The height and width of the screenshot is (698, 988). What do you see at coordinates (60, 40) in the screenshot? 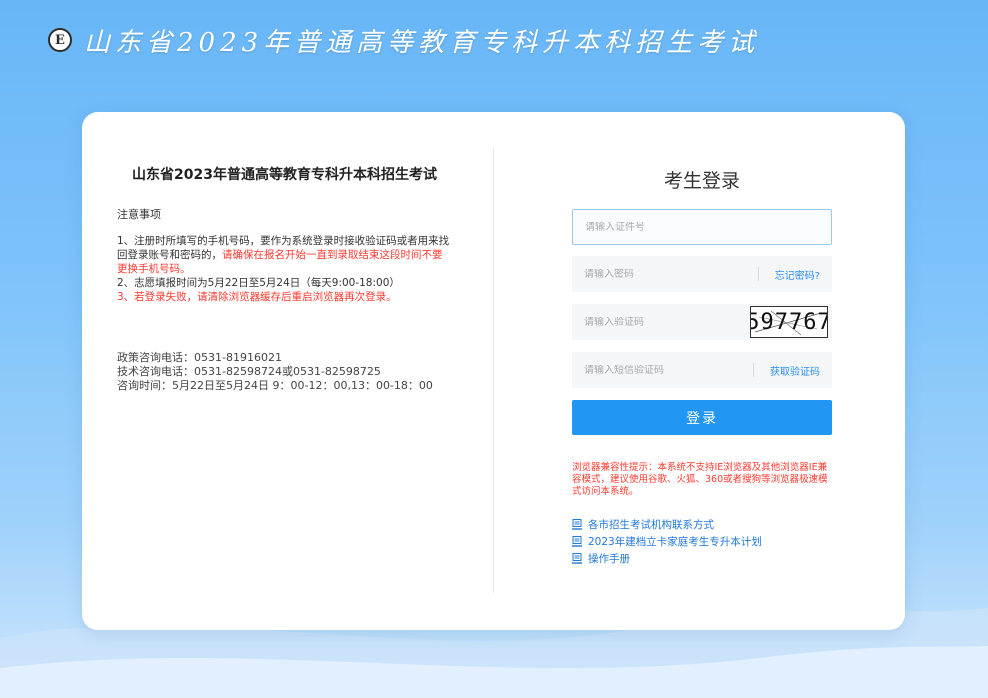
I see `logo-icon: E` at bounding box center [60, 40].